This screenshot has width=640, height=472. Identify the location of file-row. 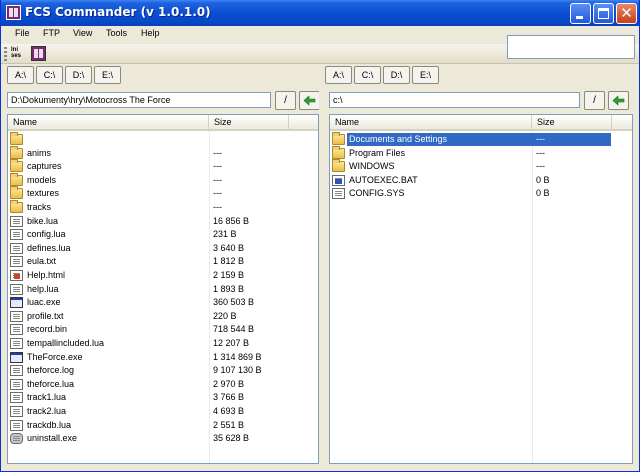
(163, 139).